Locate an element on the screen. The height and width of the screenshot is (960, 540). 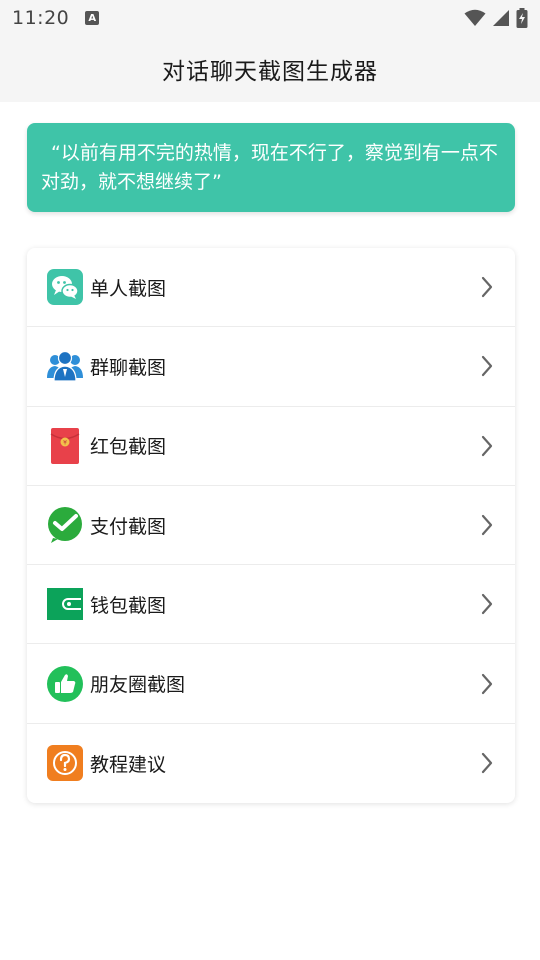
menu-item-label: 教程建议 is located at coordinates (128, 764).